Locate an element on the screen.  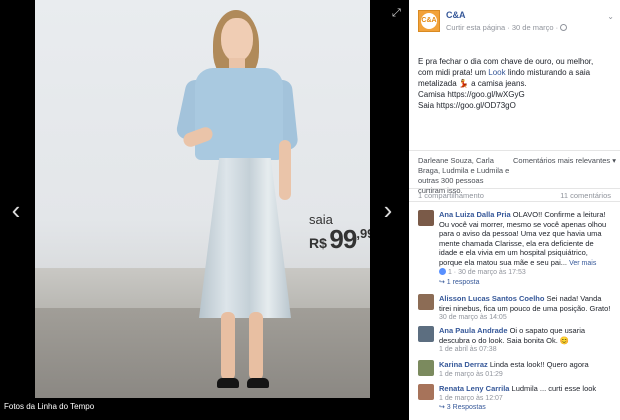
post-text-line-2-a: com midi prata! um is located at coordinates (453, 72).